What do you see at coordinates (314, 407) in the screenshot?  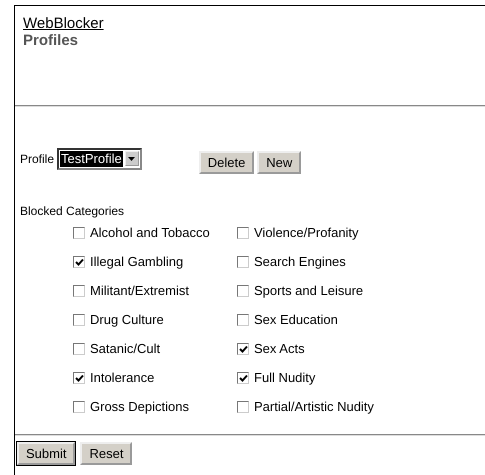 I see `category-label: Partial/Artistic Nudity` at bounding box center [314, 407].